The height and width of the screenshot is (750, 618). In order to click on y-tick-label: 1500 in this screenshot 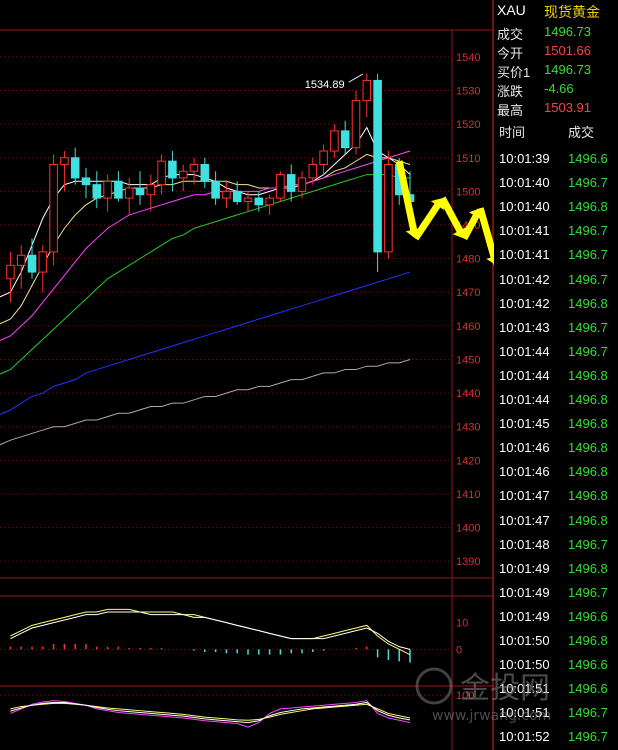, I will do `click(468, 192)`.